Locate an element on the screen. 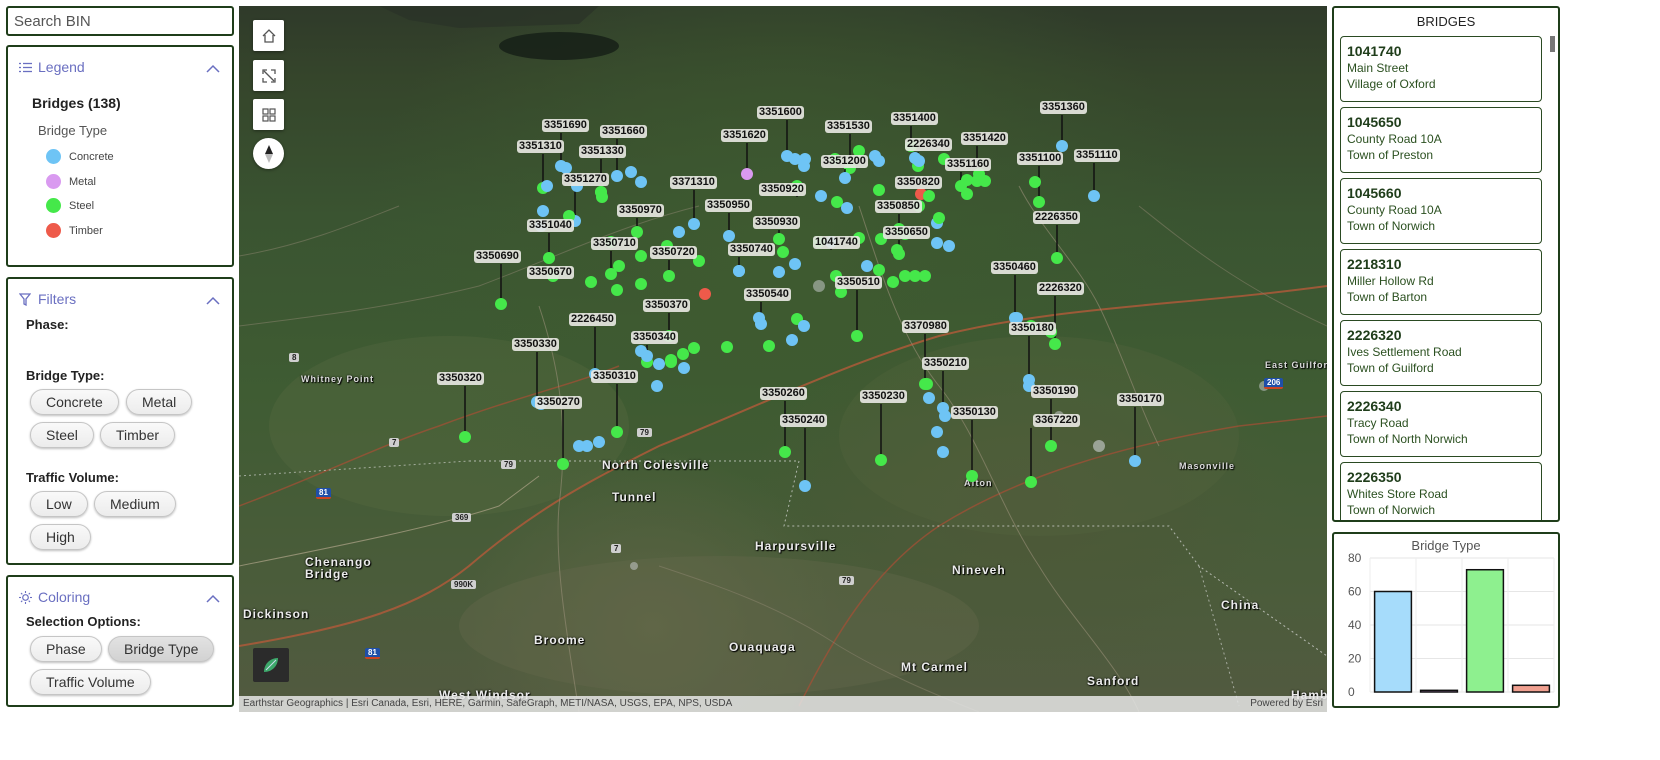  home-button is located at coordinates (268, 35).